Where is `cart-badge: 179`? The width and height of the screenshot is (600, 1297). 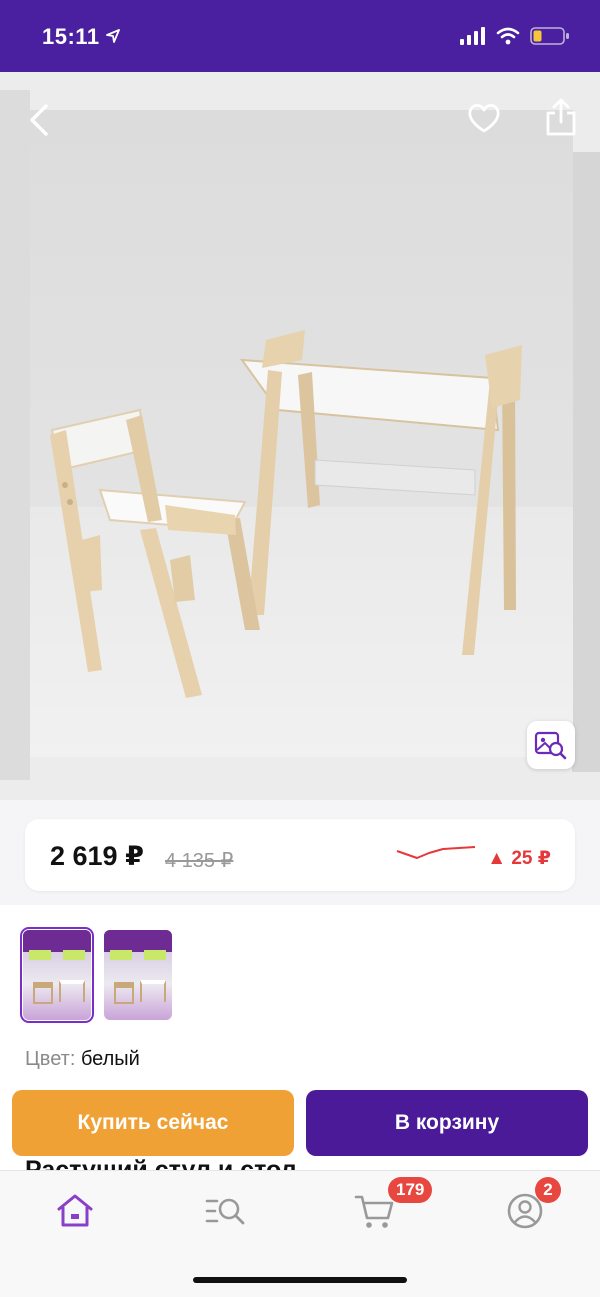 cart-badge: 179 is located at coordinates (410, 1190).